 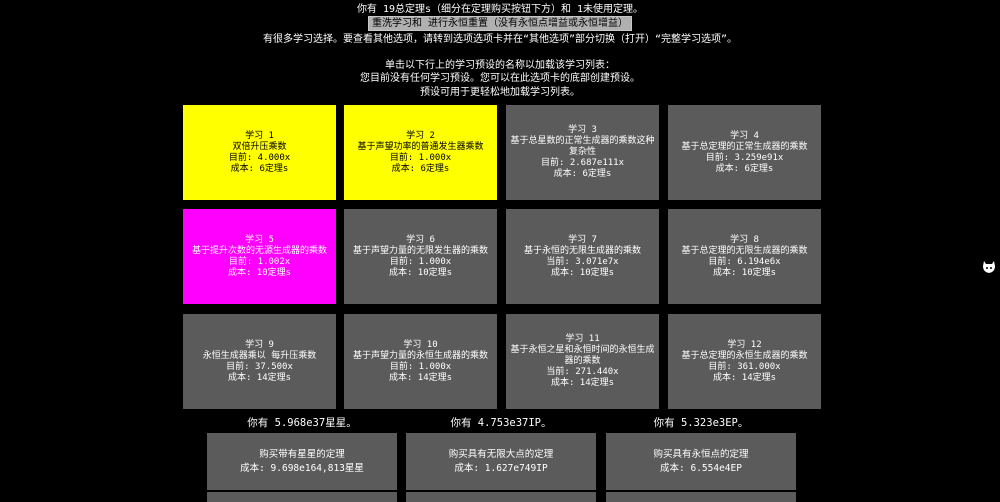 I want to click on study-desc: 基于永恒的无限生成器的乘数, so click(x=582, y=250).